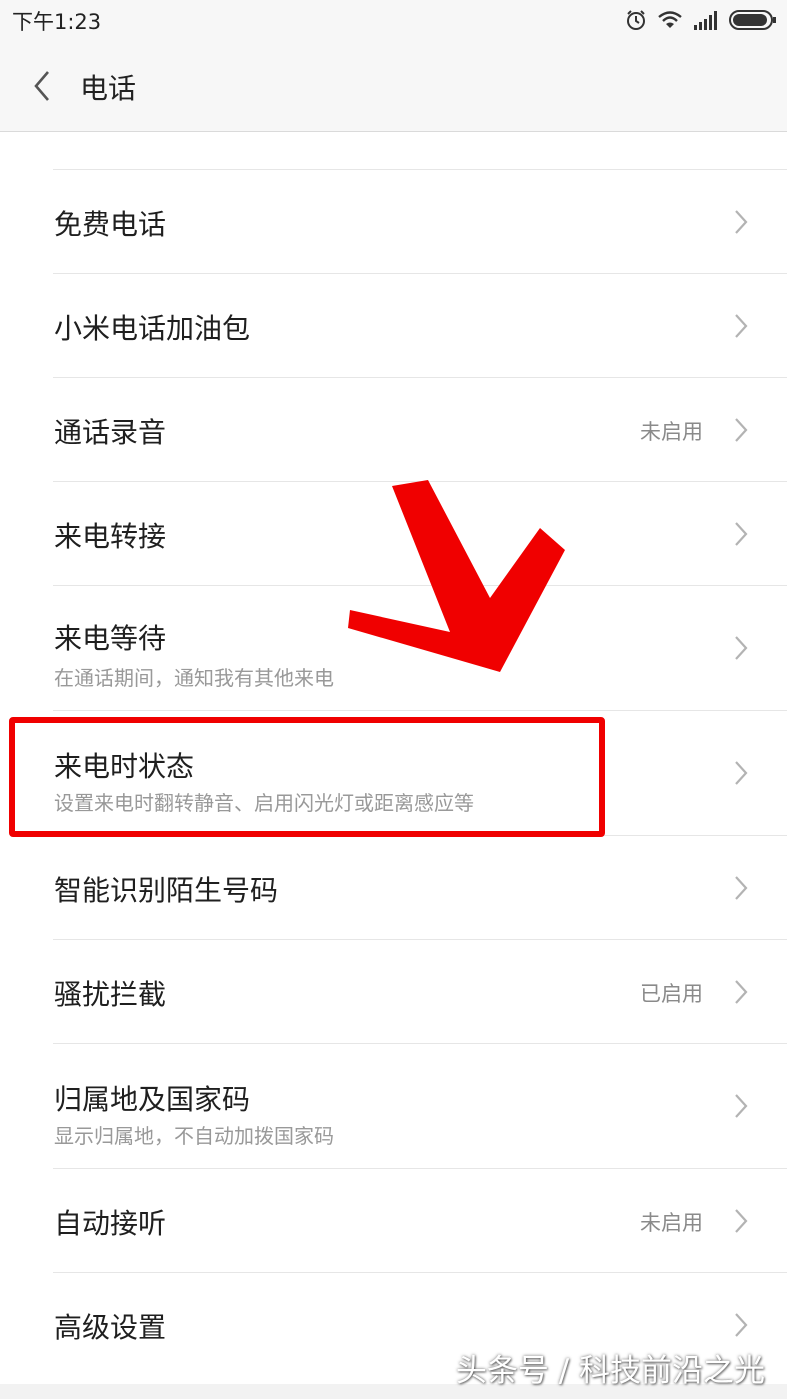 This screenshot has width=787, height=1399. Describe the element at coordinates (393, 1106) in the screenshot. I see `setting-location-country-code: 归属地及国家码 显示归属地，不自动加拨国家码` at that location.